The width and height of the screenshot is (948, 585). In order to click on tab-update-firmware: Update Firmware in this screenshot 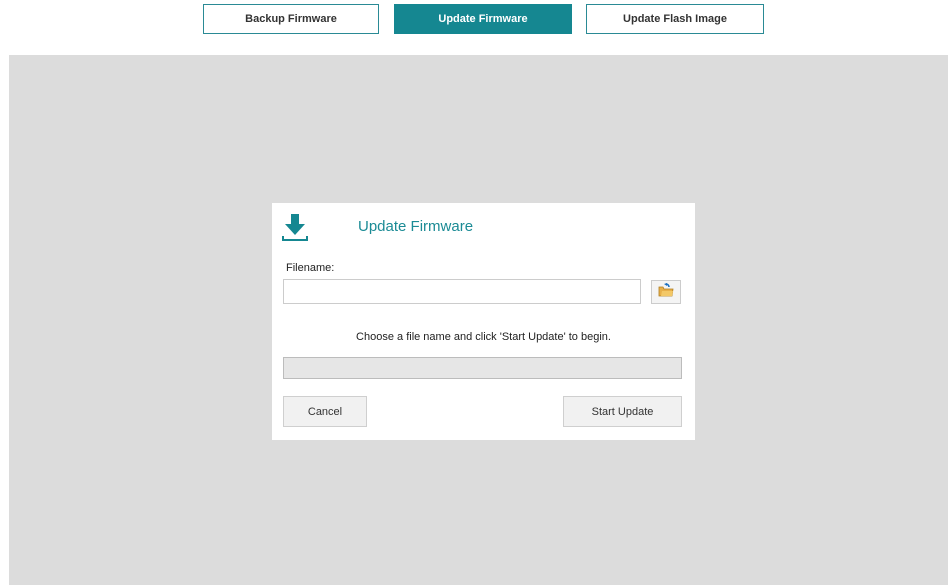, I will do `click(483, 19)`.